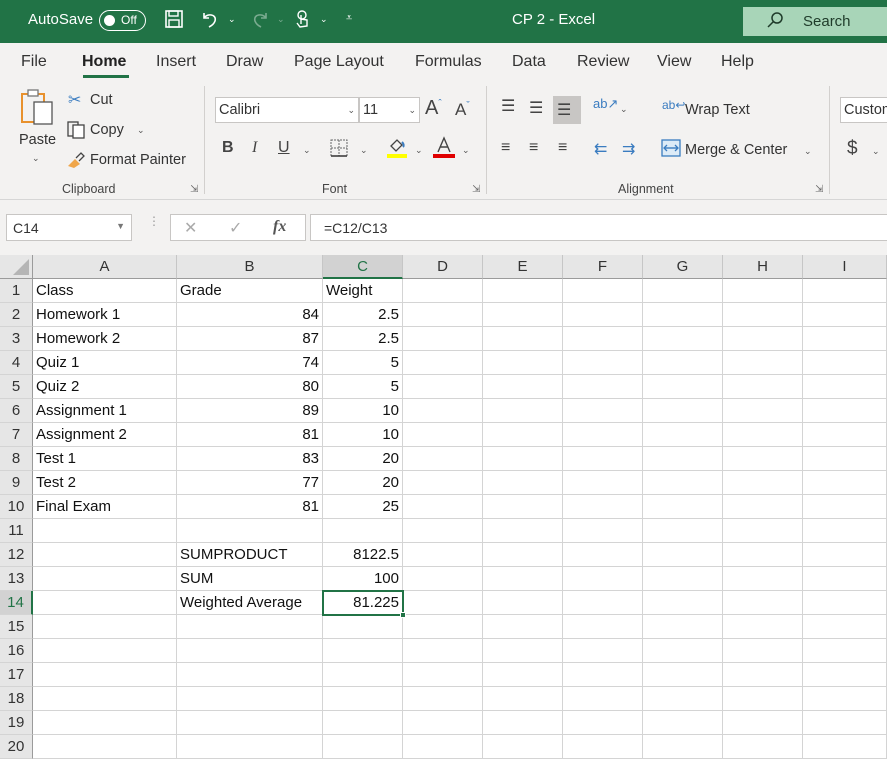 The image size is (887, 759). What do you see at coordinates (105, 483) in the screenshot?
I see `cell-a9: Test 2` at bounding box center [105, 483].